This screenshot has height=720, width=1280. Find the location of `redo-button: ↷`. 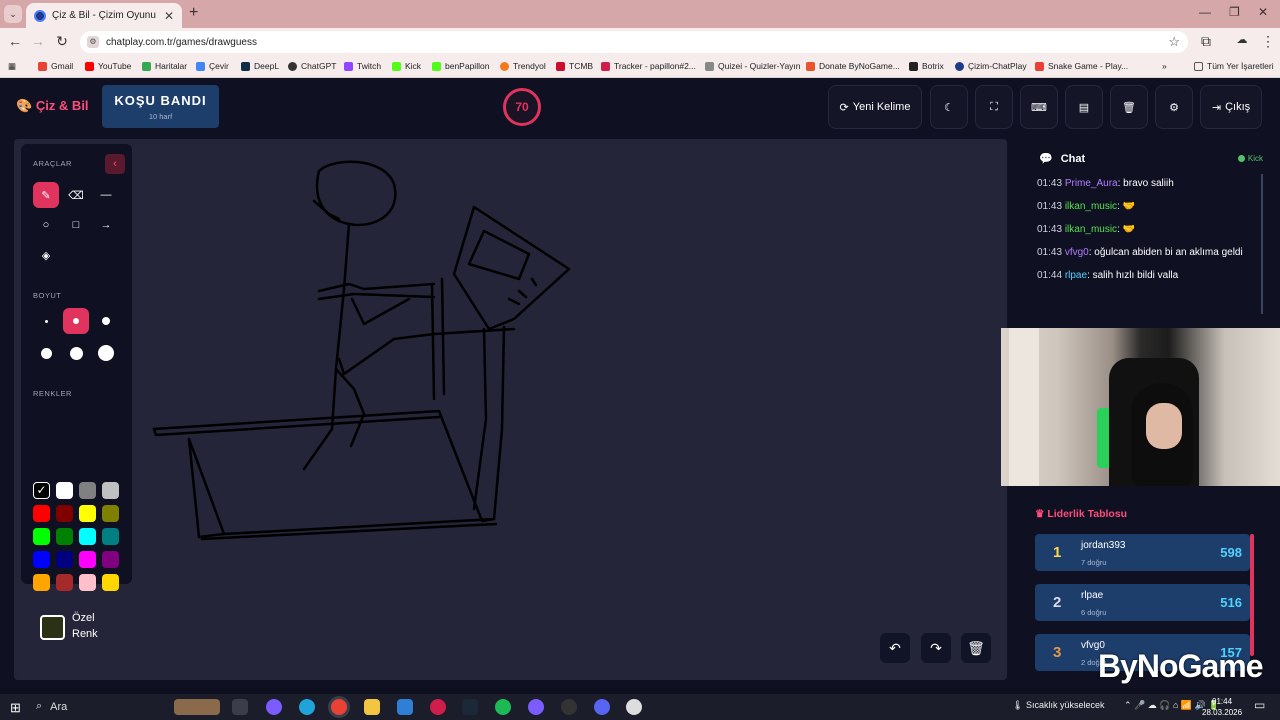

redo-button: ↷ is located at coordinates (936, 648).